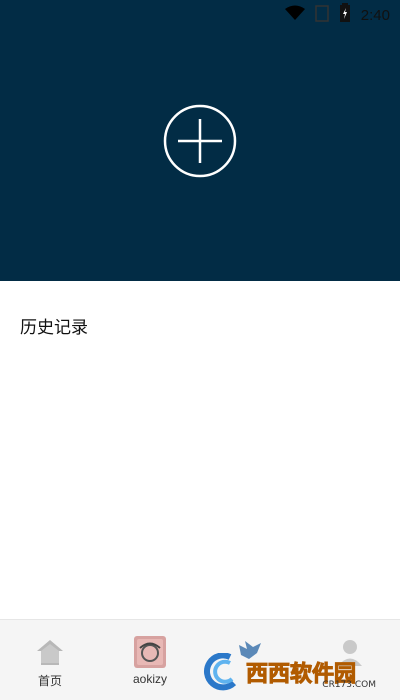  I want to click on status-bar: 2:40, so click(342, 15).